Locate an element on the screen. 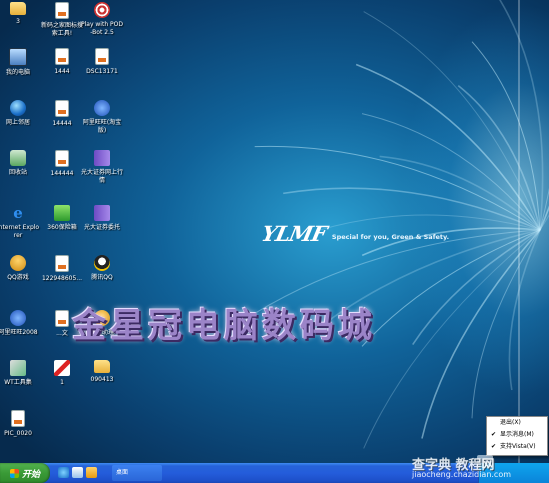 This screenshot has height=483, width=549. desktop-icon: 3 is located at coordinates (20, 14).